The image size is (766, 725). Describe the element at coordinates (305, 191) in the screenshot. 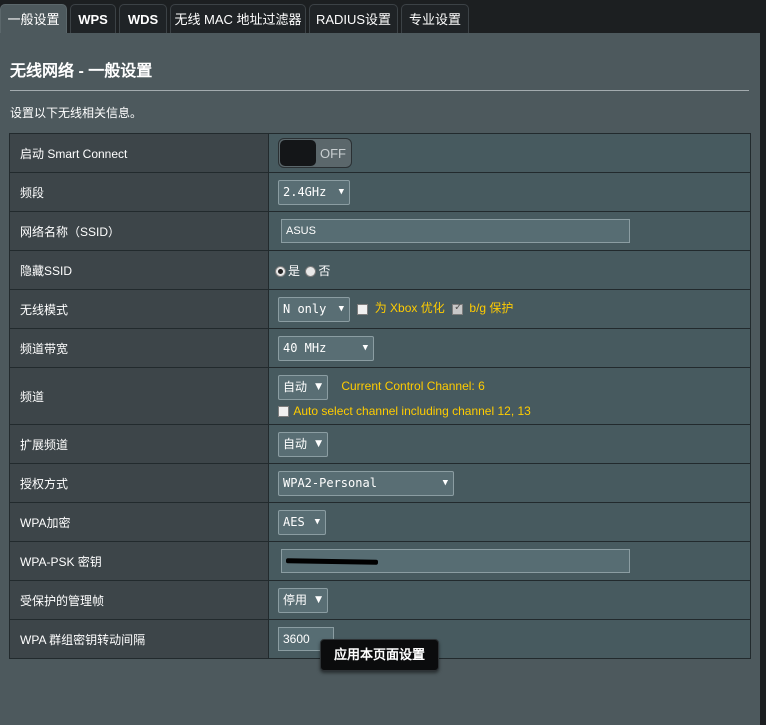

I see `band-select-value: 2.4GHz` at that location.